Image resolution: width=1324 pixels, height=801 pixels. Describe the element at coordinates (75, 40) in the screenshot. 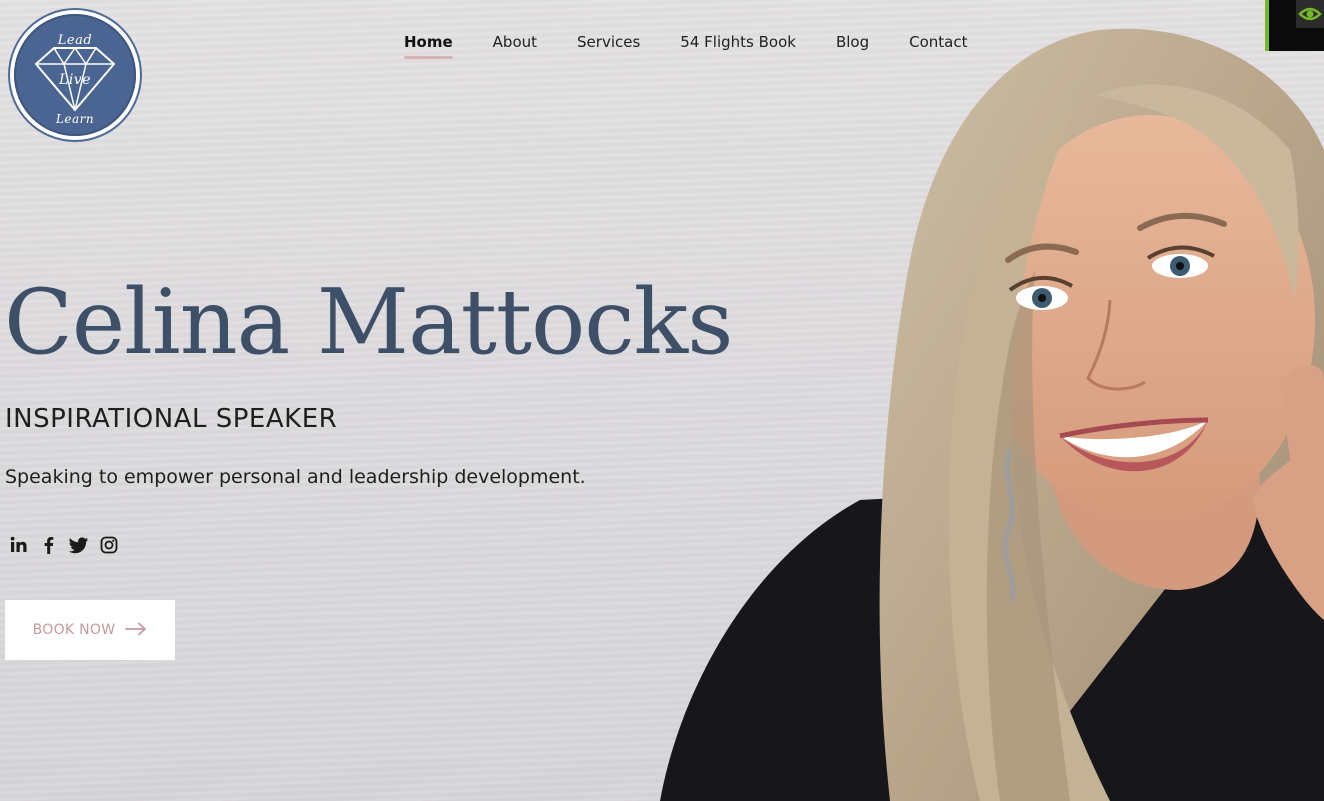

I see `logo-word-lead: Lead` at that location.